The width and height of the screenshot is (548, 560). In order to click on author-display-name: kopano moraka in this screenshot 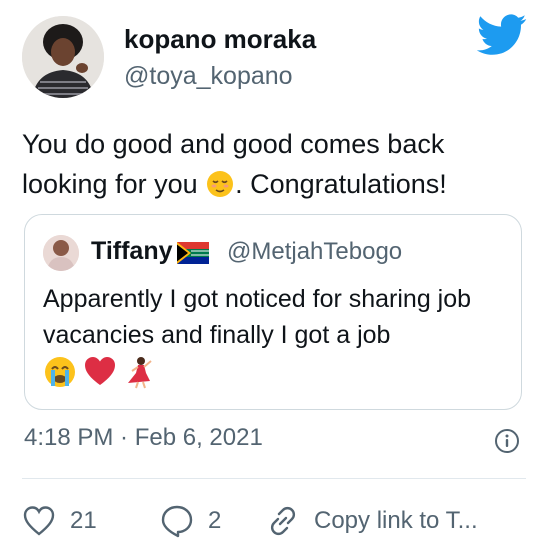, I will do `click(220, 39)`.